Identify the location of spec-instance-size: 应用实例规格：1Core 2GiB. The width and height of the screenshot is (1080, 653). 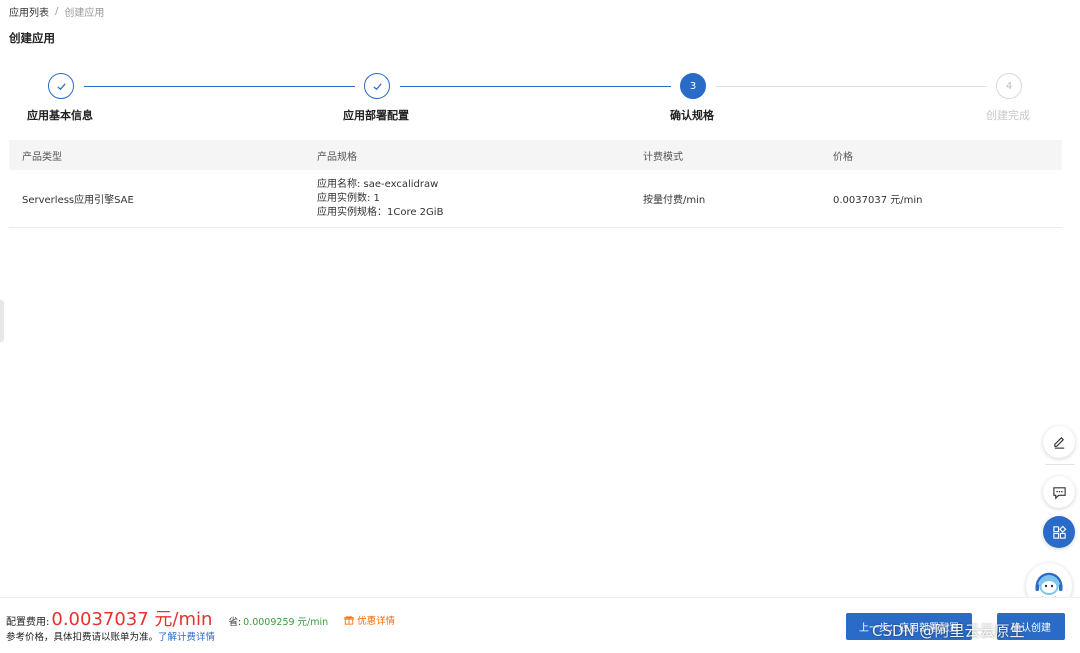
(380, 212).